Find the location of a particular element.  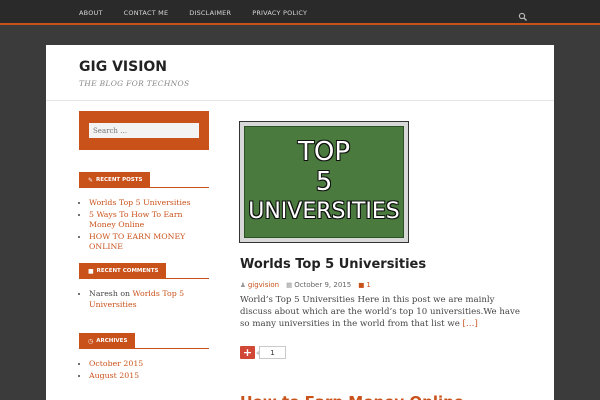

list-item: Worlds Top 5 Universities is located at coordinates (149, 203).